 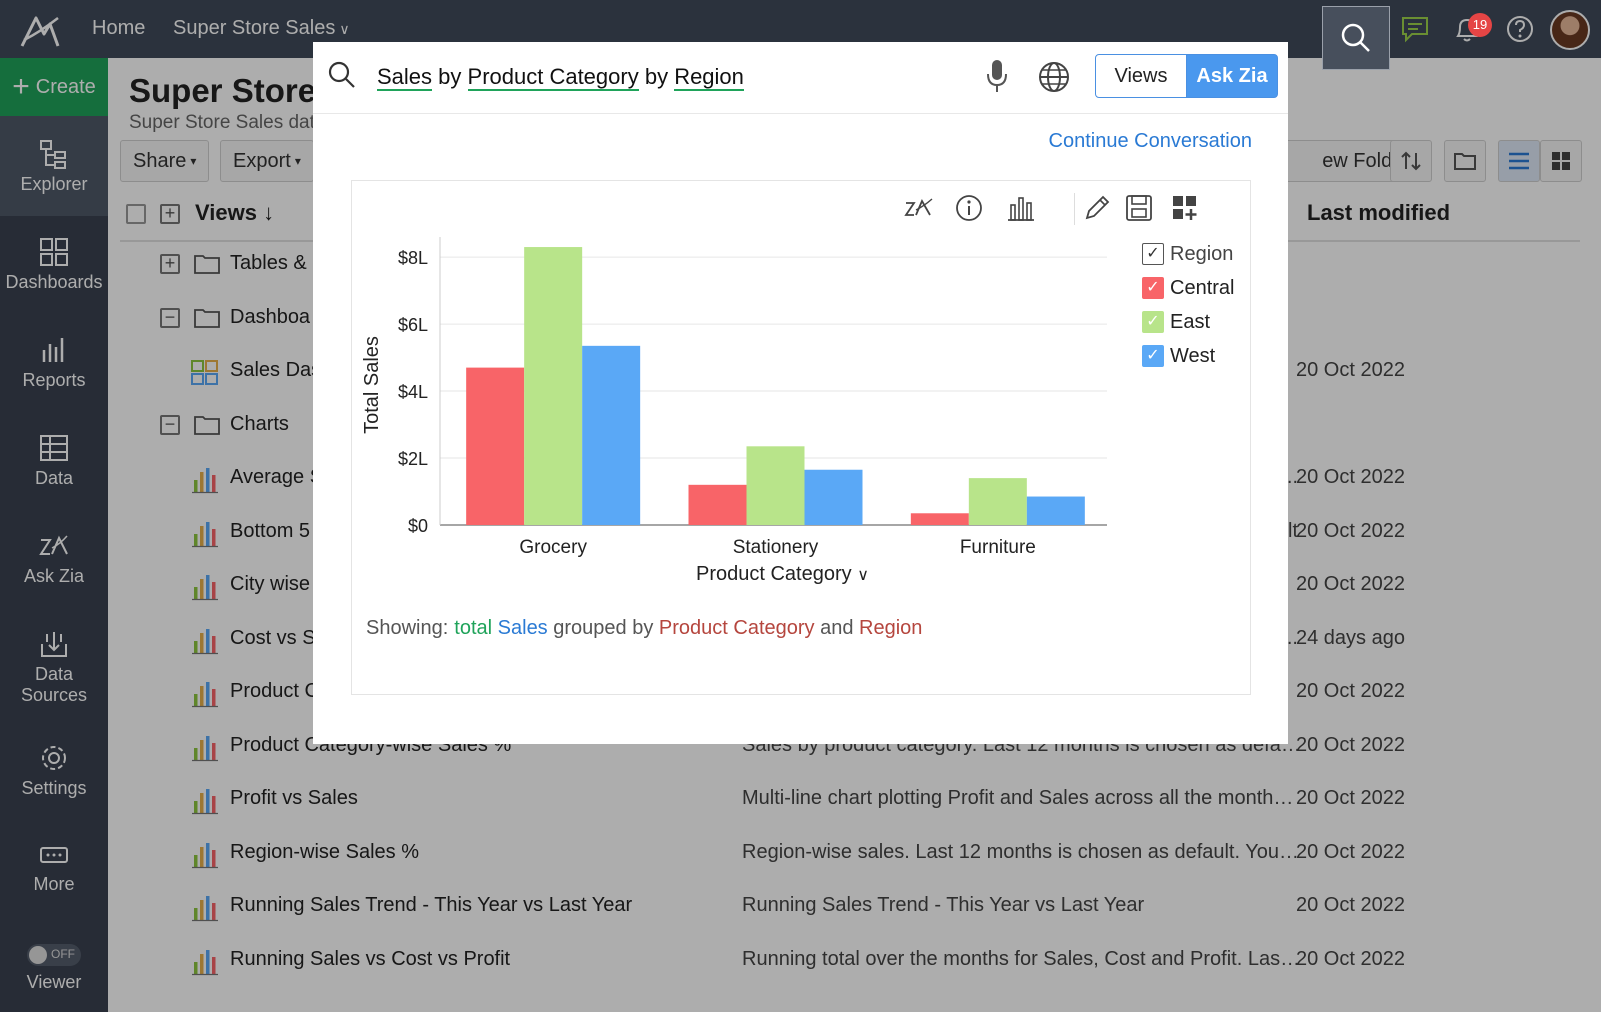 I want to click on global-search-button, so click(x=1356, y=38).